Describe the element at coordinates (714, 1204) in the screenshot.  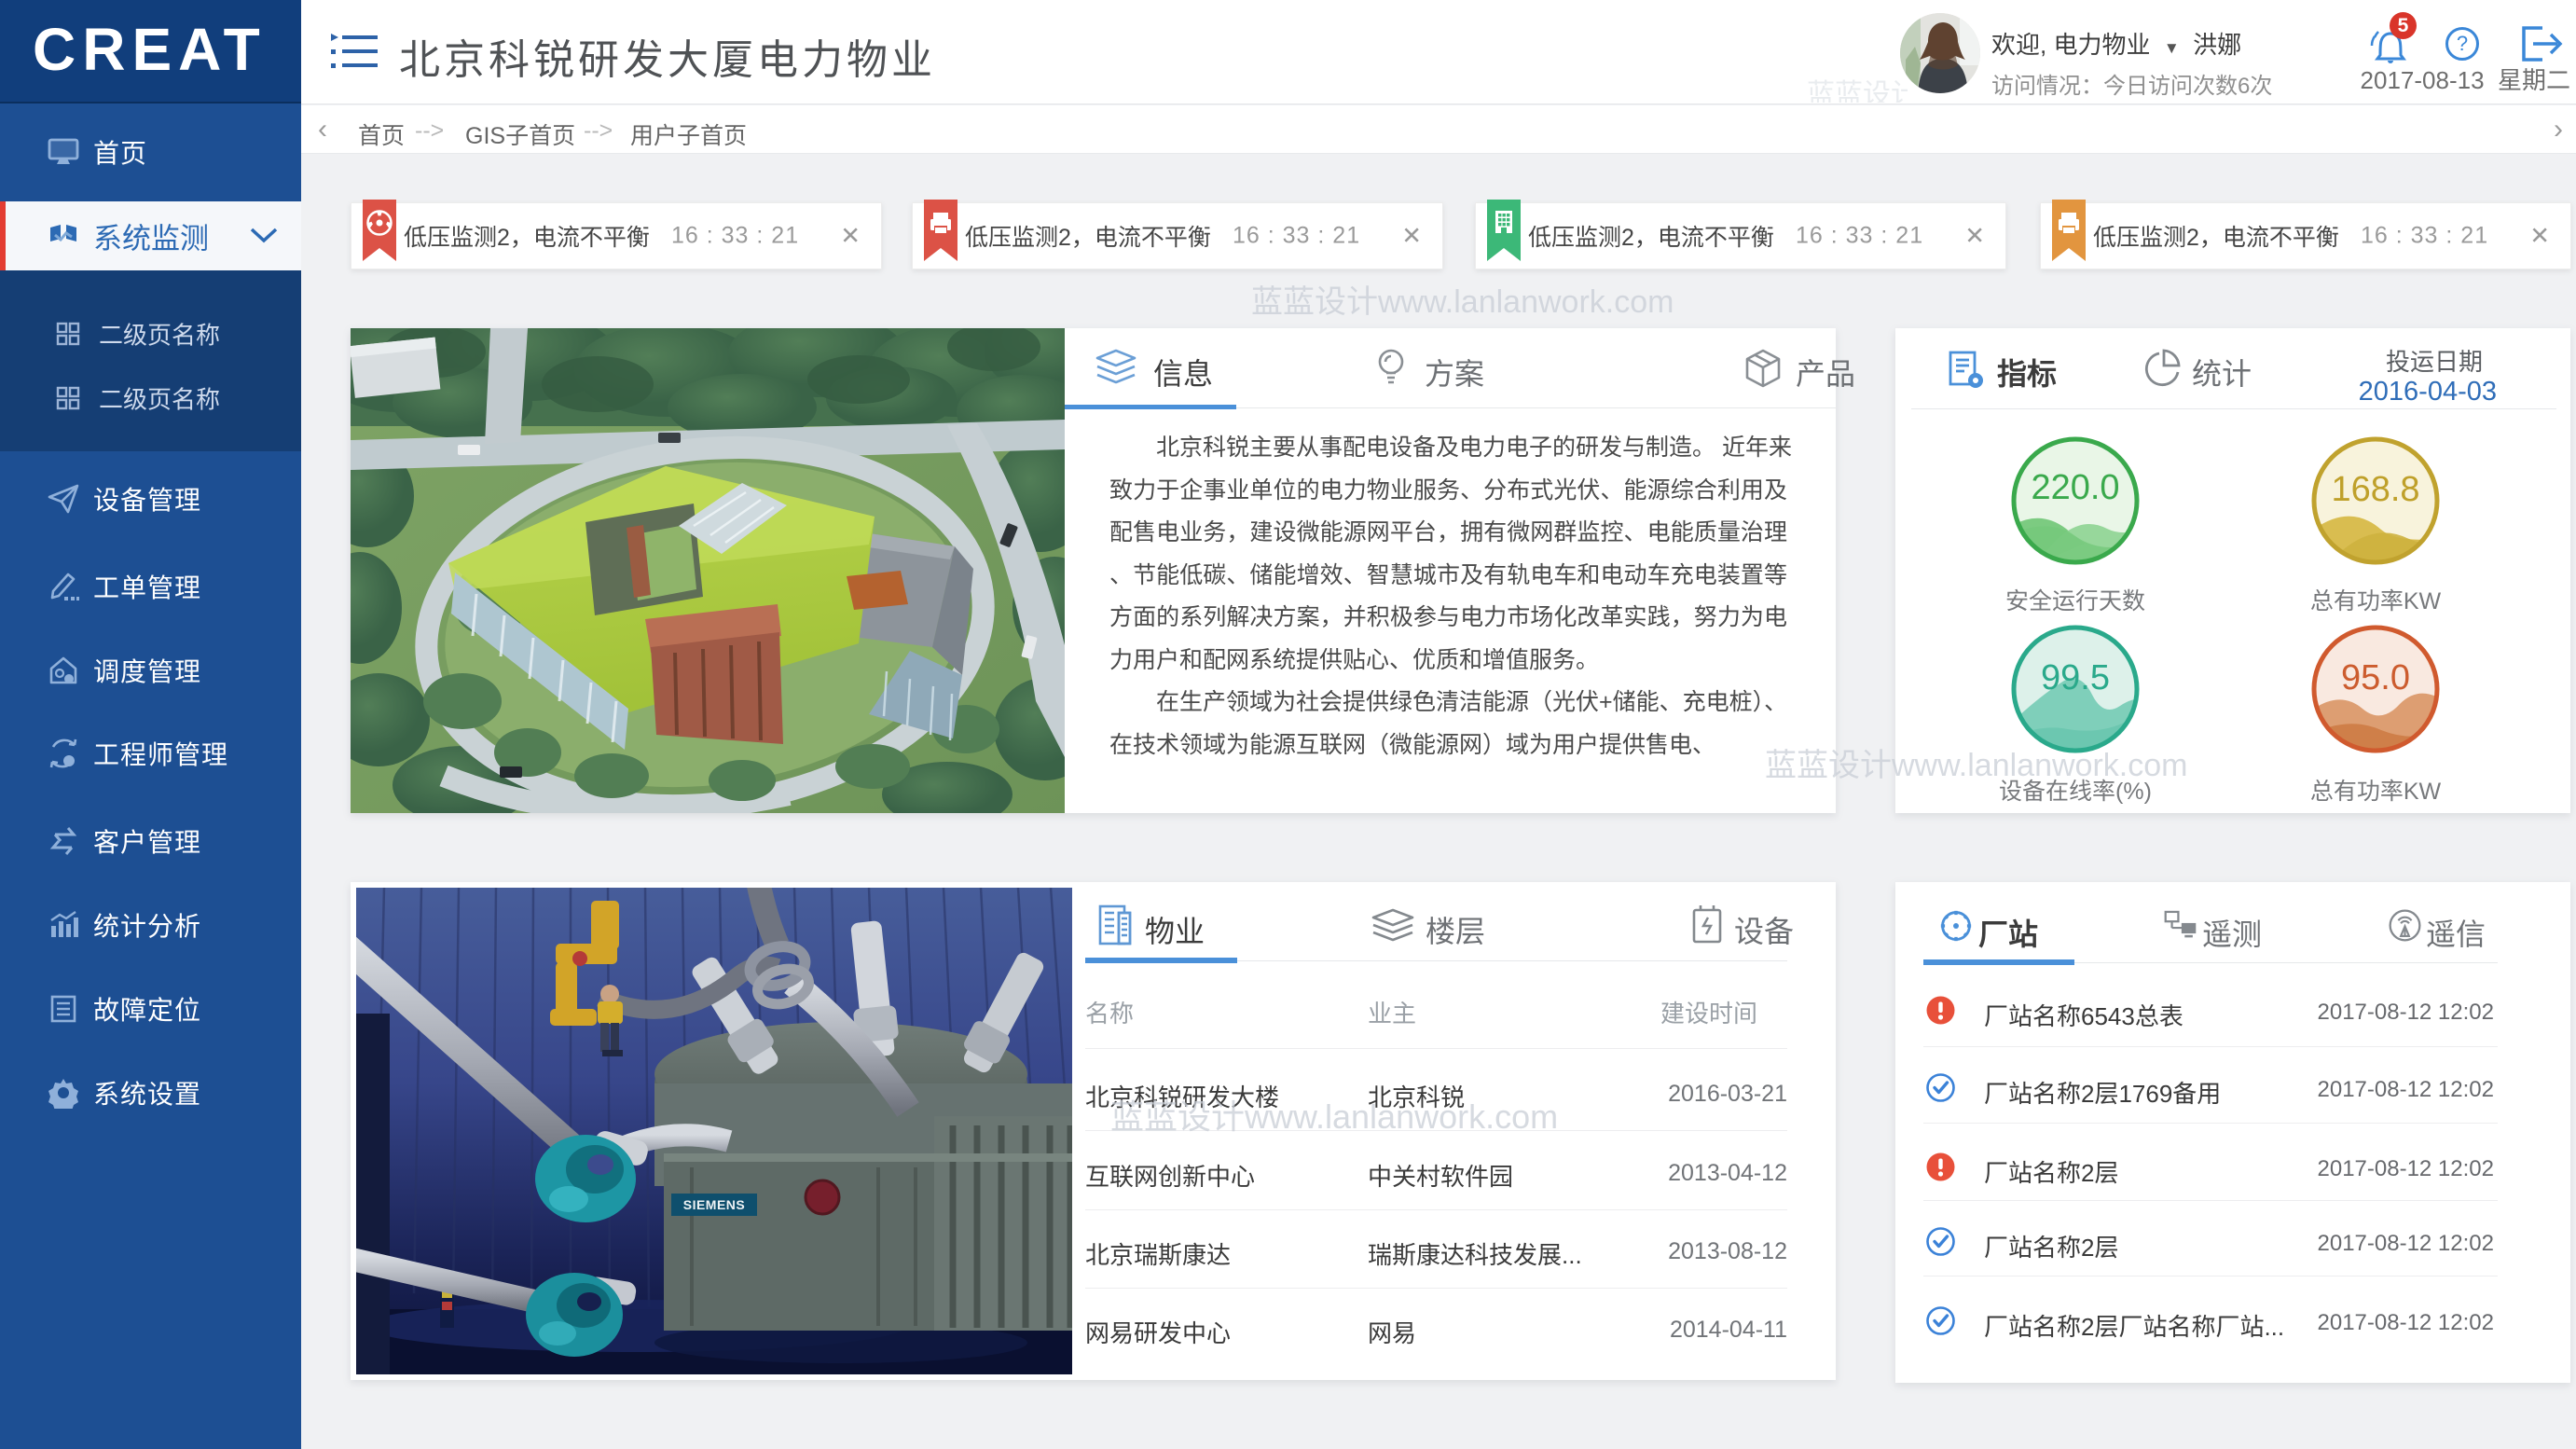
I see `svg-text: SIEMENS` at that location.